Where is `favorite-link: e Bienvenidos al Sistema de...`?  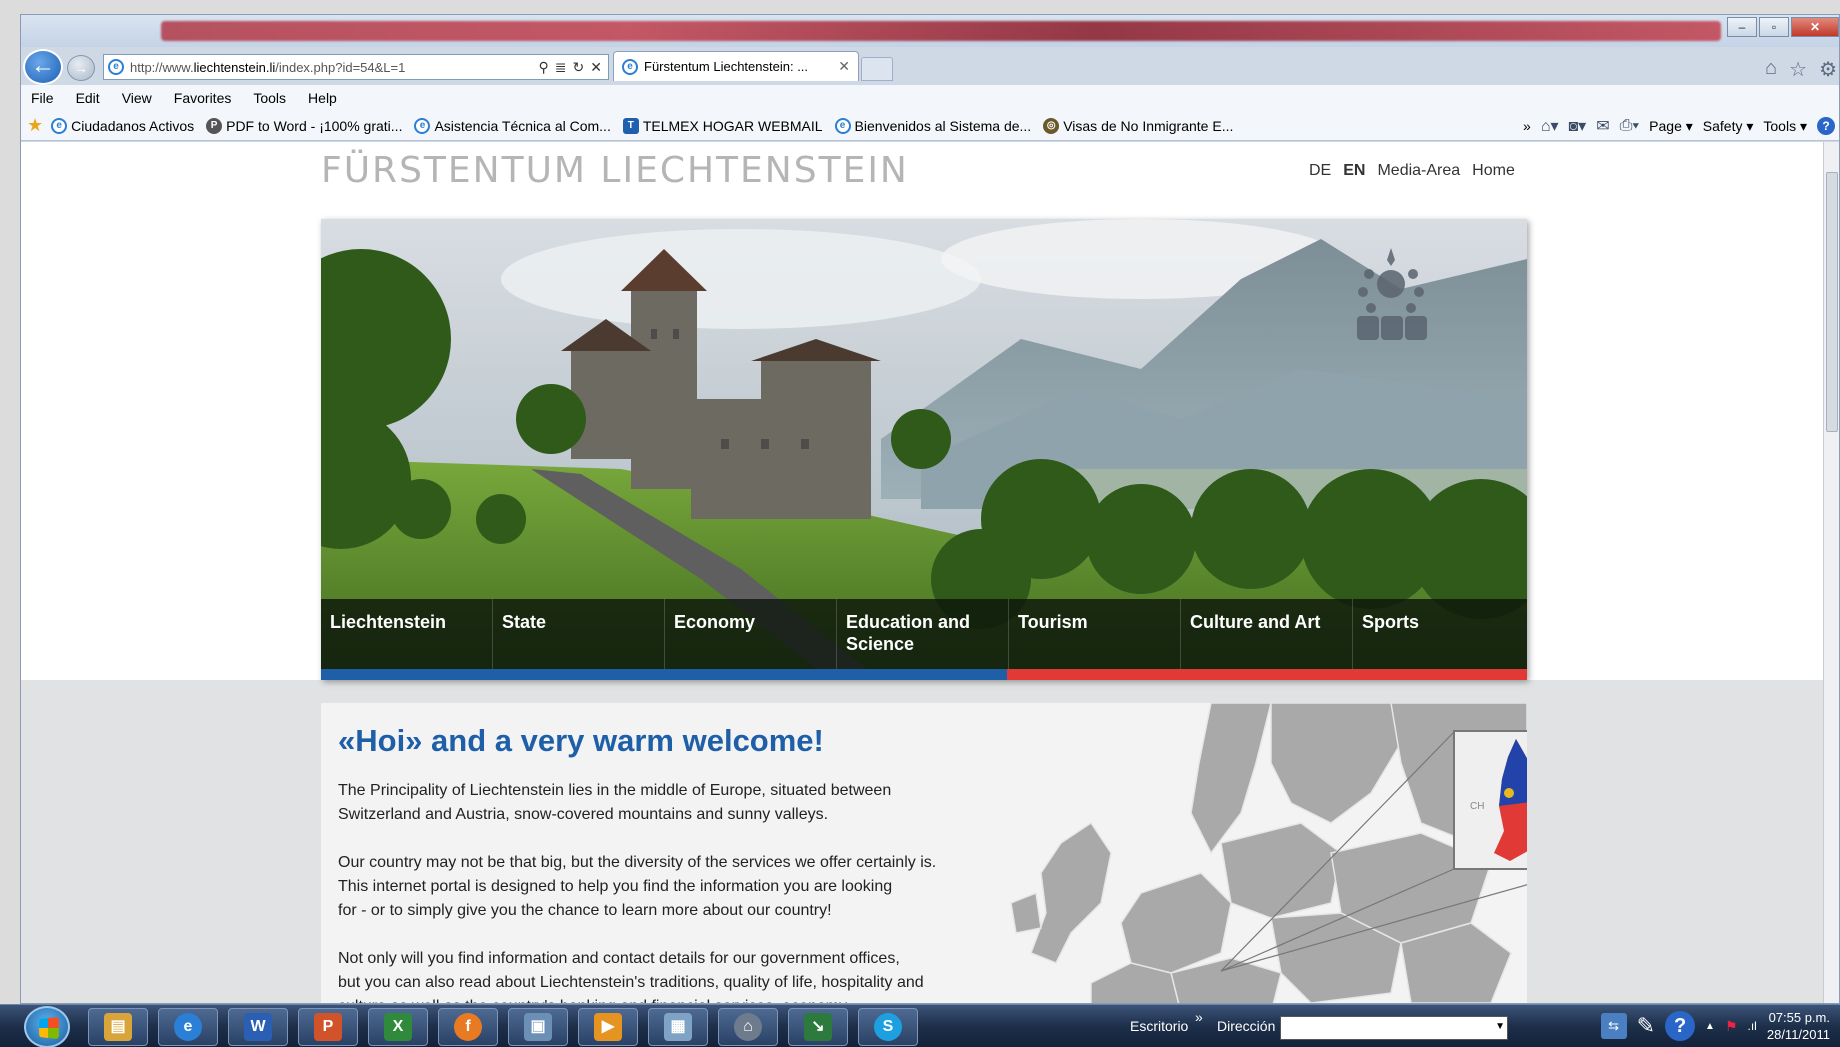
favorite-link: e Bienvenidos al Sistema de... is located at coordinates (933, 125).